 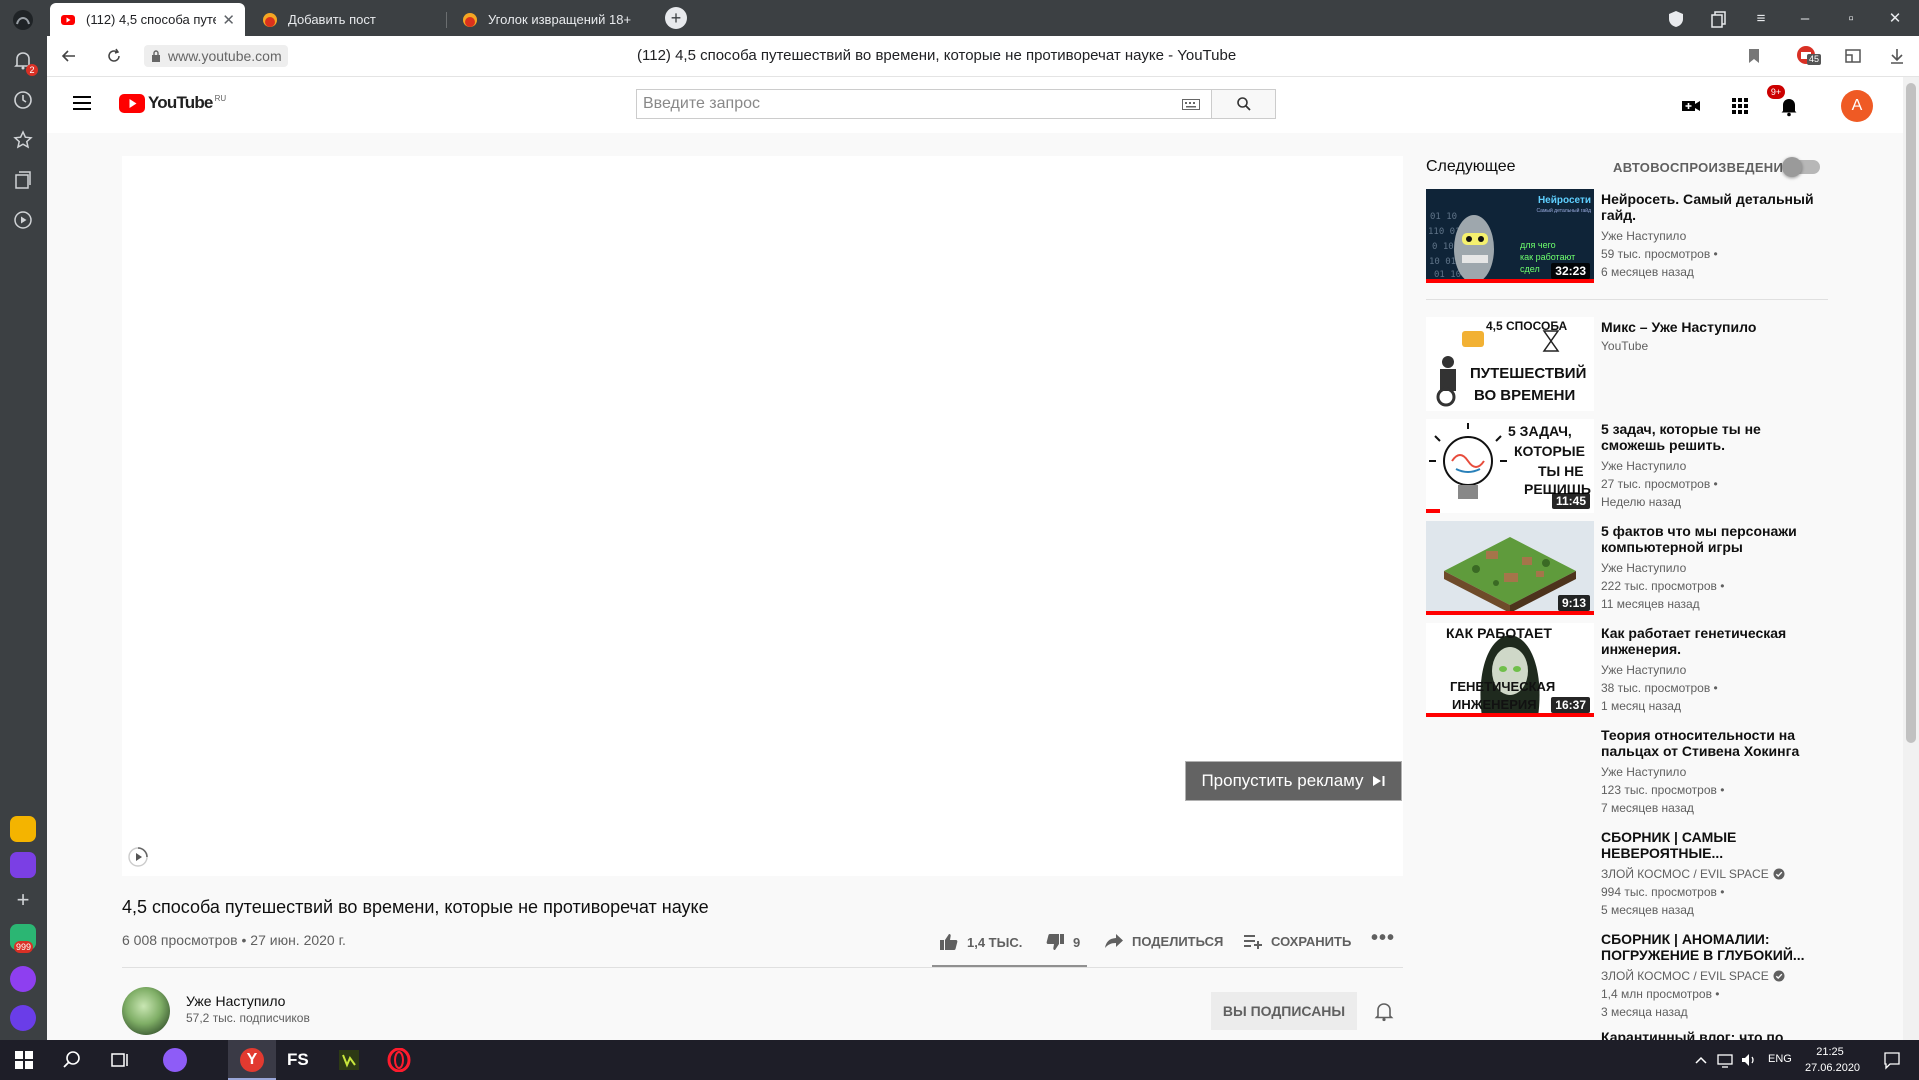 What do you see at coordinates (114, 56) in the screenshot?
I see `reload-icon` at bounding box center [114, 56].